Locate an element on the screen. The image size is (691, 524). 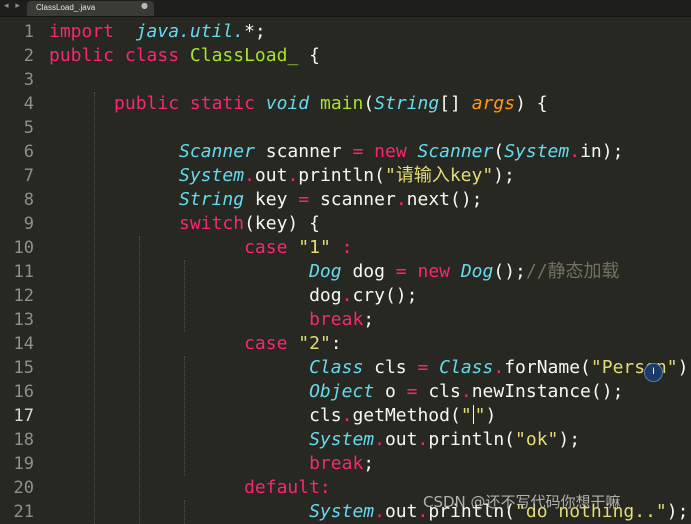
code-text: String key = scanner.next(); is located at coordinates (266, 200).